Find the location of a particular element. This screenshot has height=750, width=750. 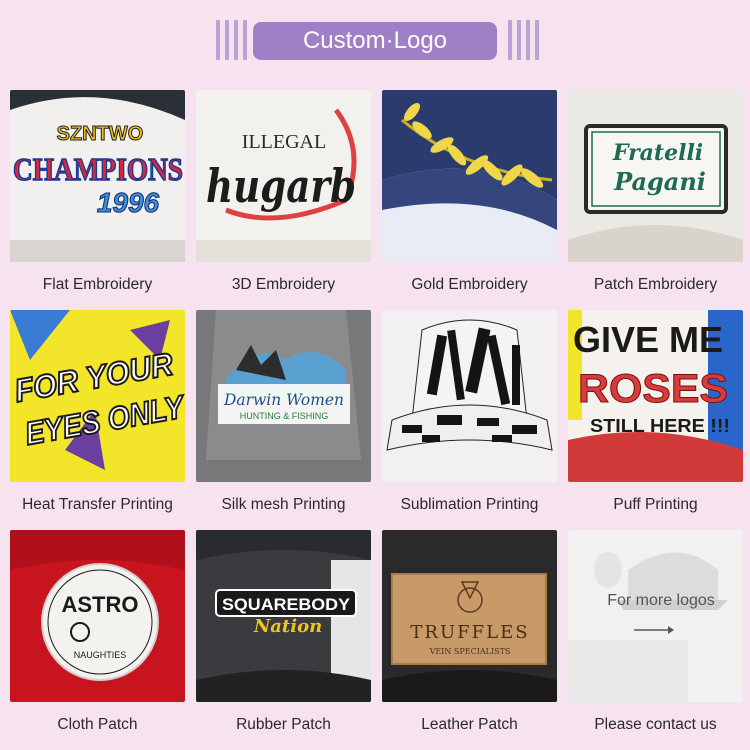

tile-gold-embroidery: Gold Embroidery is located at coordinates (469, 195).